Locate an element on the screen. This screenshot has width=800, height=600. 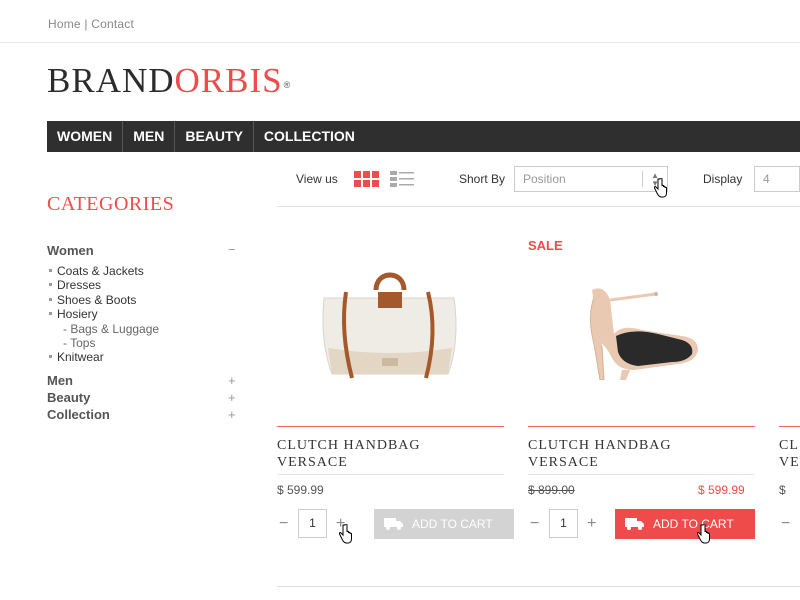
old-price: $ 899.00 is located at coordinates (551, 490).